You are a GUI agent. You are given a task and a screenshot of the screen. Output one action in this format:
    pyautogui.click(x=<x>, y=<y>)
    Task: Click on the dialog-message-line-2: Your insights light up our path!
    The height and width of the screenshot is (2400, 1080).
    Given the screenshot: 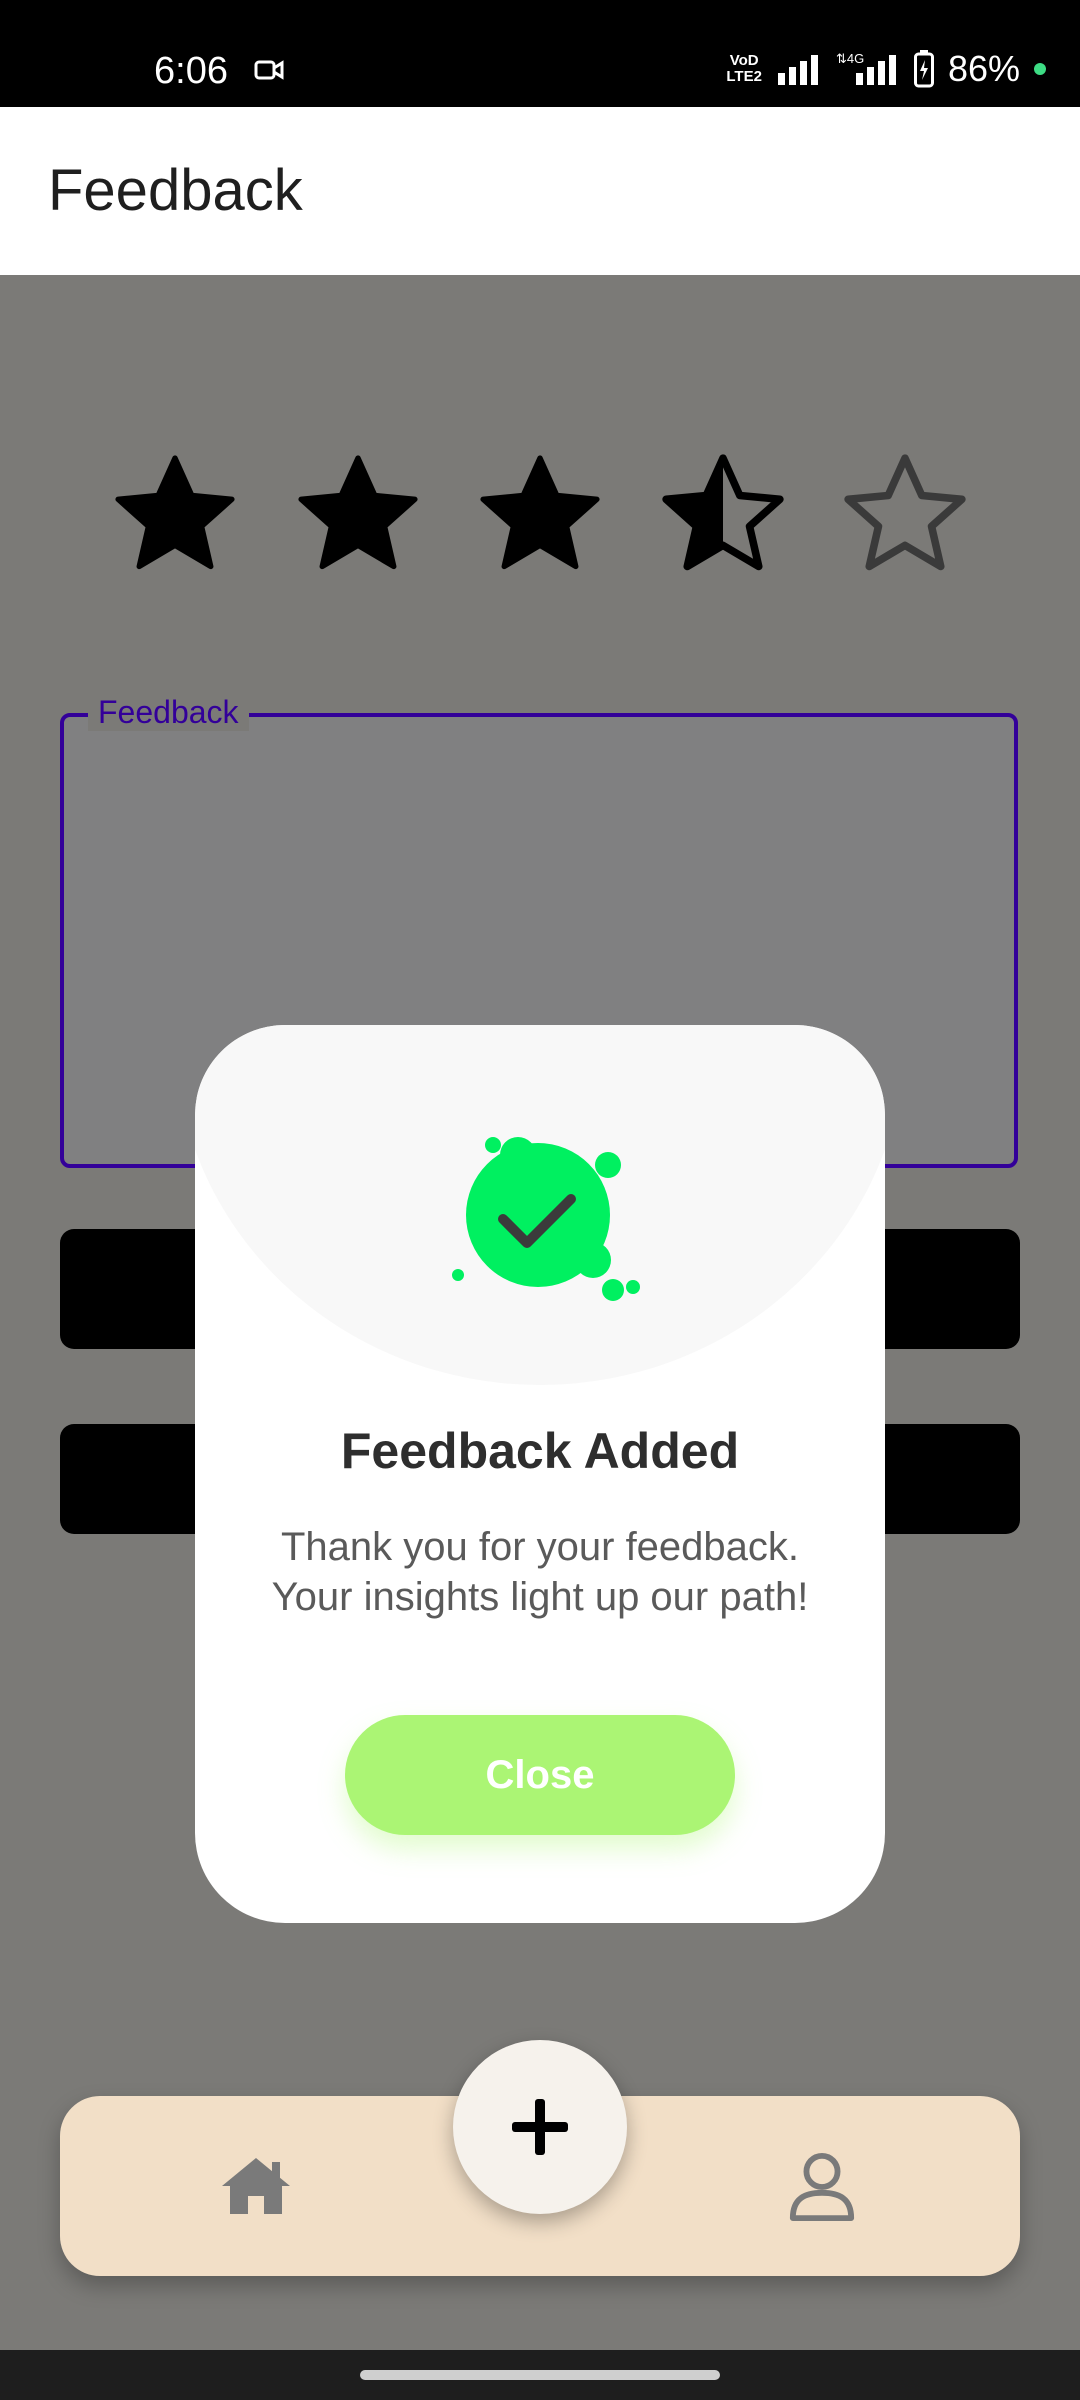 What is the action you would take?
    pyautogui.click(x=540, y=1597)
    